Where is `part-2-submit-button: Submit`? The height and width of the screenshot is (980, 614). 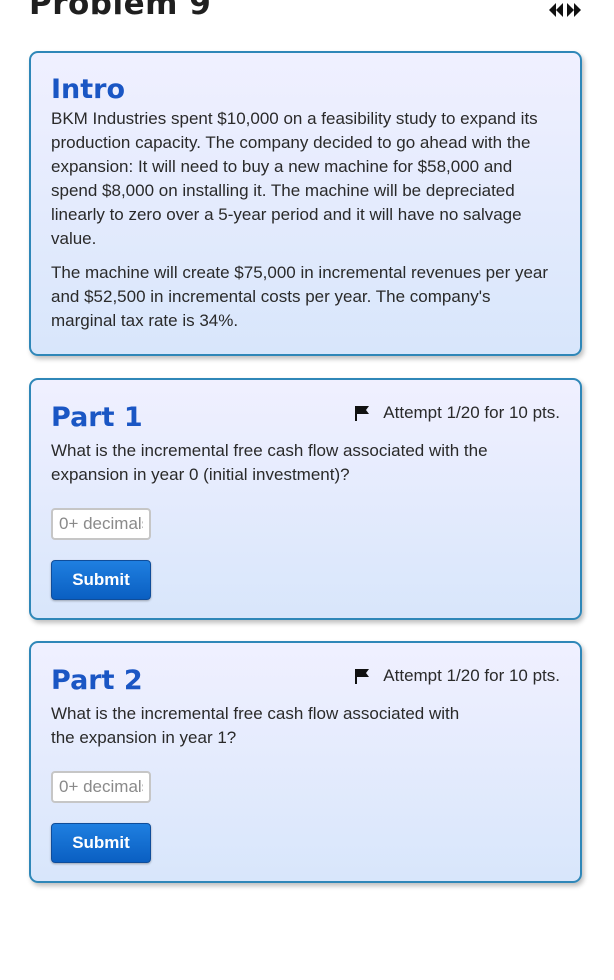
part-2-submit-button: Submit is located at coordinates (101, 843).